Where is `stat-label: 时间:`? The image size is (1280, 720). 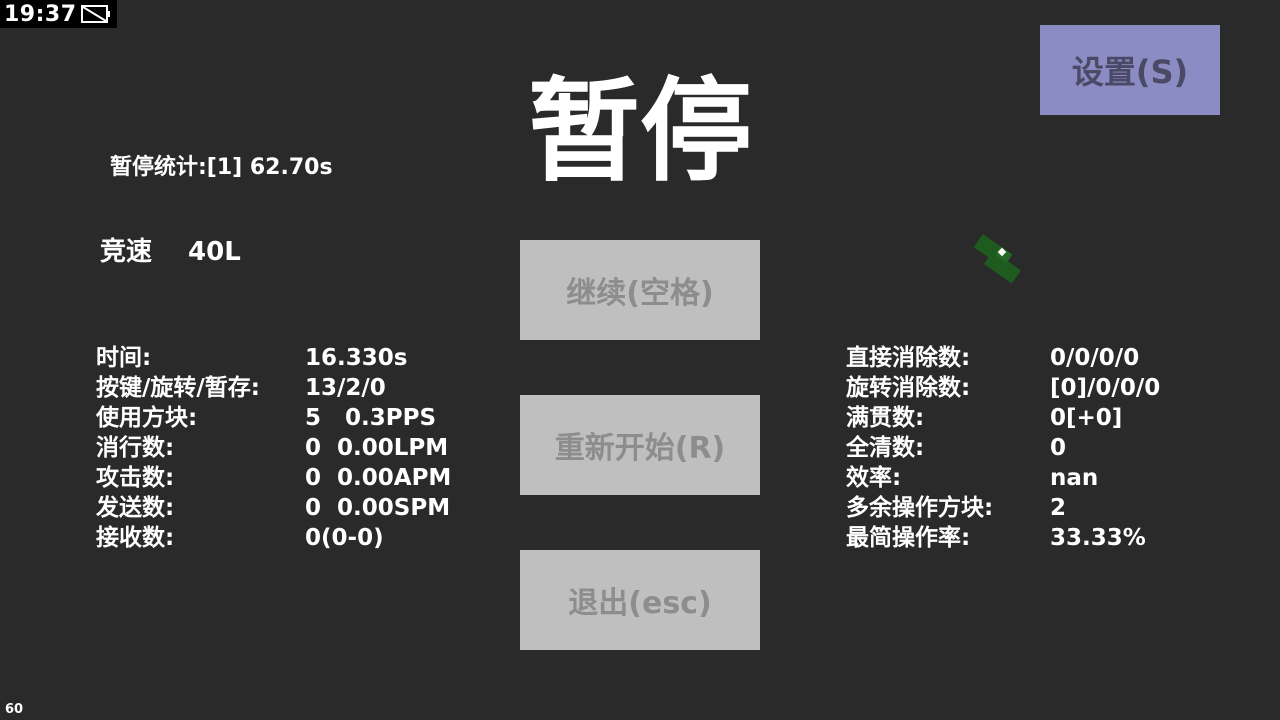
stat-label: 时间: is located at coordinates (124, 358).